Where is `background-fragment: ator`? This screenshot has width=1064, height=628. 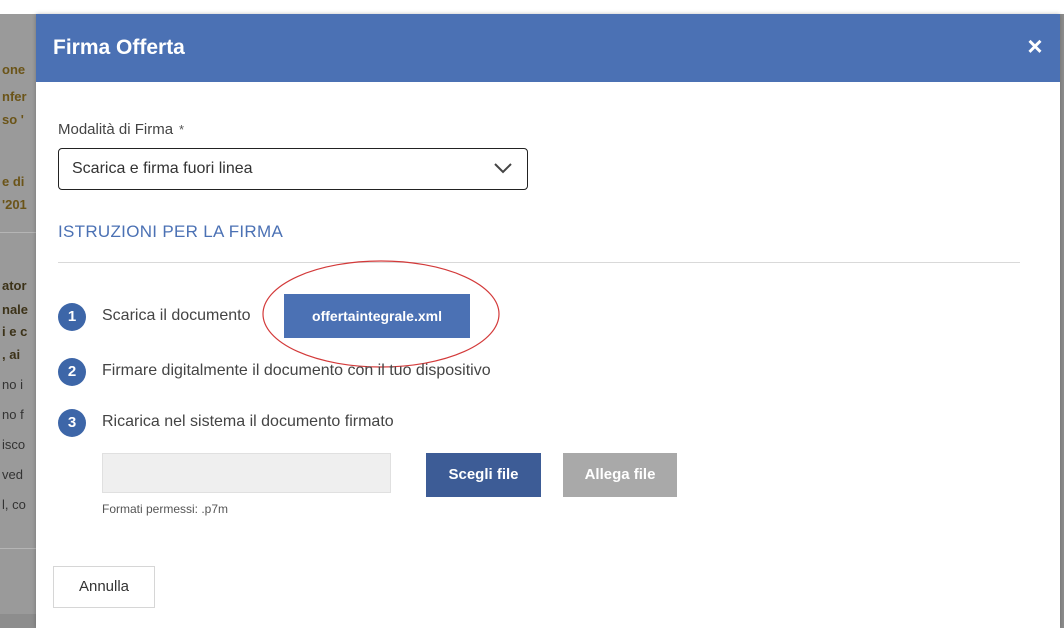 background-fragment: ator is located at coordinates (14, 285).